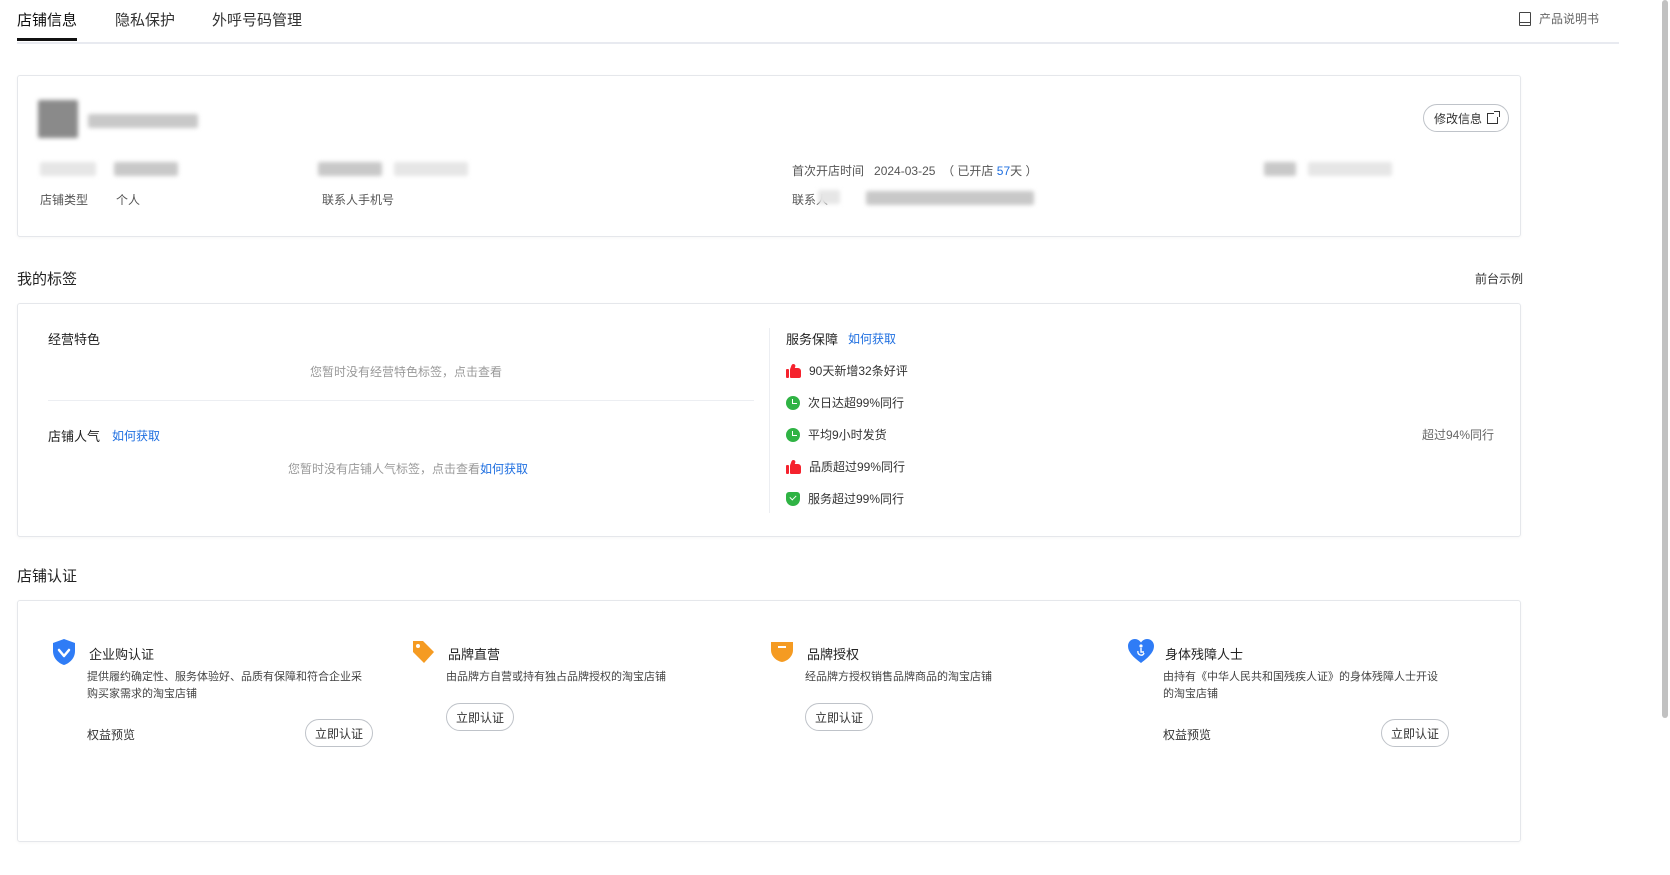 The height and width of the screenshot is (875, 1670). What do you see at coordinates (64, 652) in the screenshot?
I see `enterprise-shield-icon` at bounding box center [64, 652].